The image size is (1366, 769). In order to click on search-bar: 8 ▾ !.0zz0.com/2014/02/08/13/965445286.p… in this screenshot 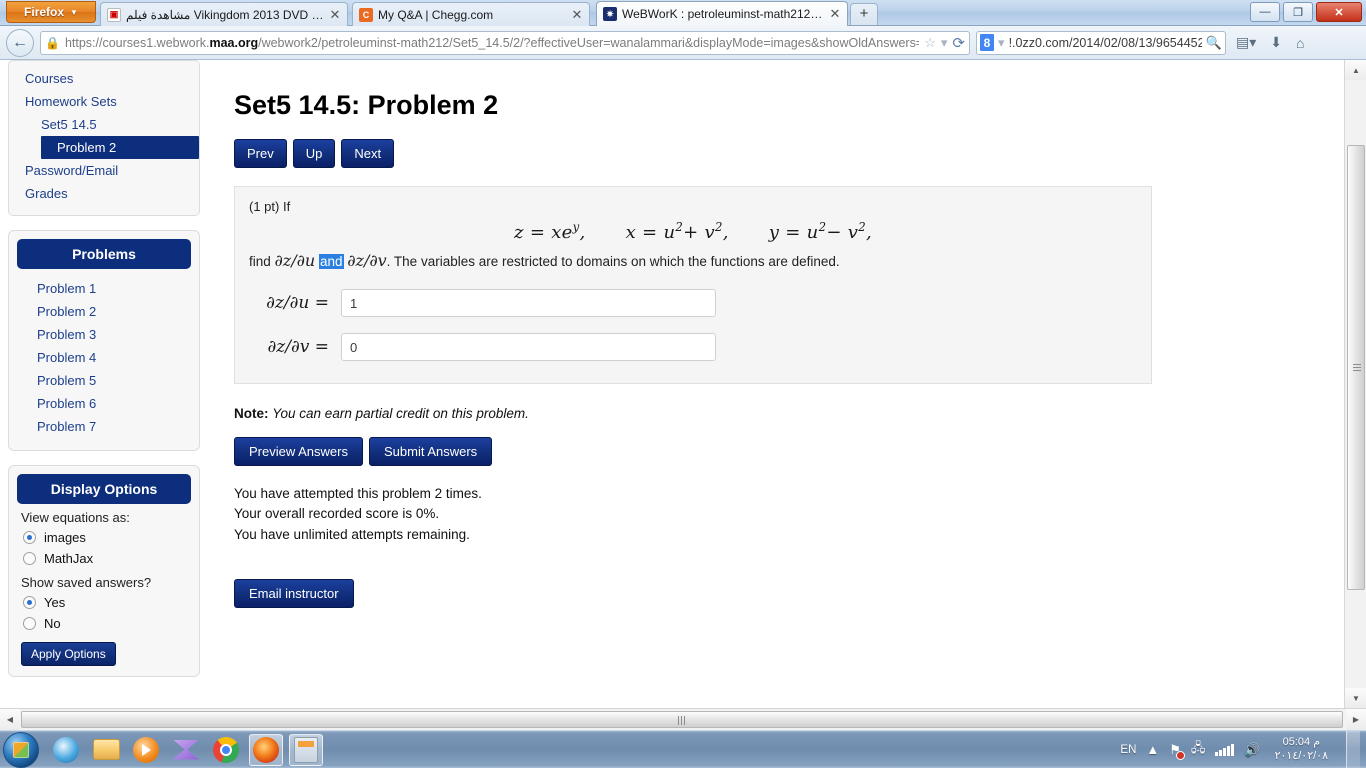, I will do `click(1101, 43)`.